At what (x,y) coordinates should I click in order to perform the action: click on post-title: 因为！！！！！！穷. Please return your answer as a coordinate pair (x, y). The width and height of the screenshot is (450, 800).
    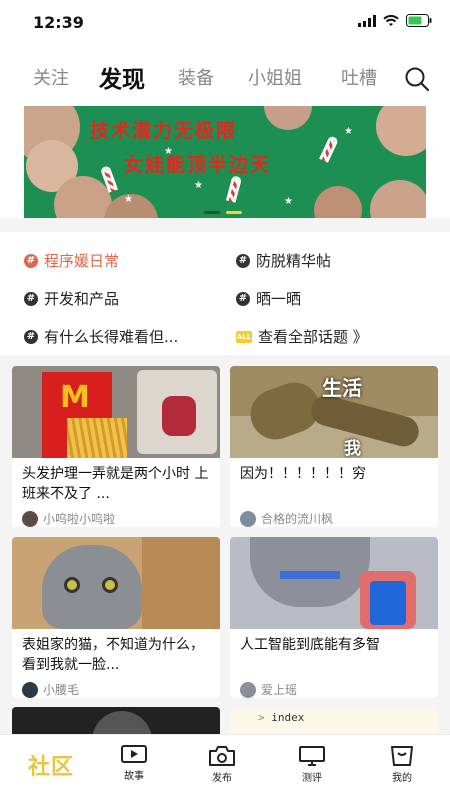
    Looking at the image, I should click on (303, 474).